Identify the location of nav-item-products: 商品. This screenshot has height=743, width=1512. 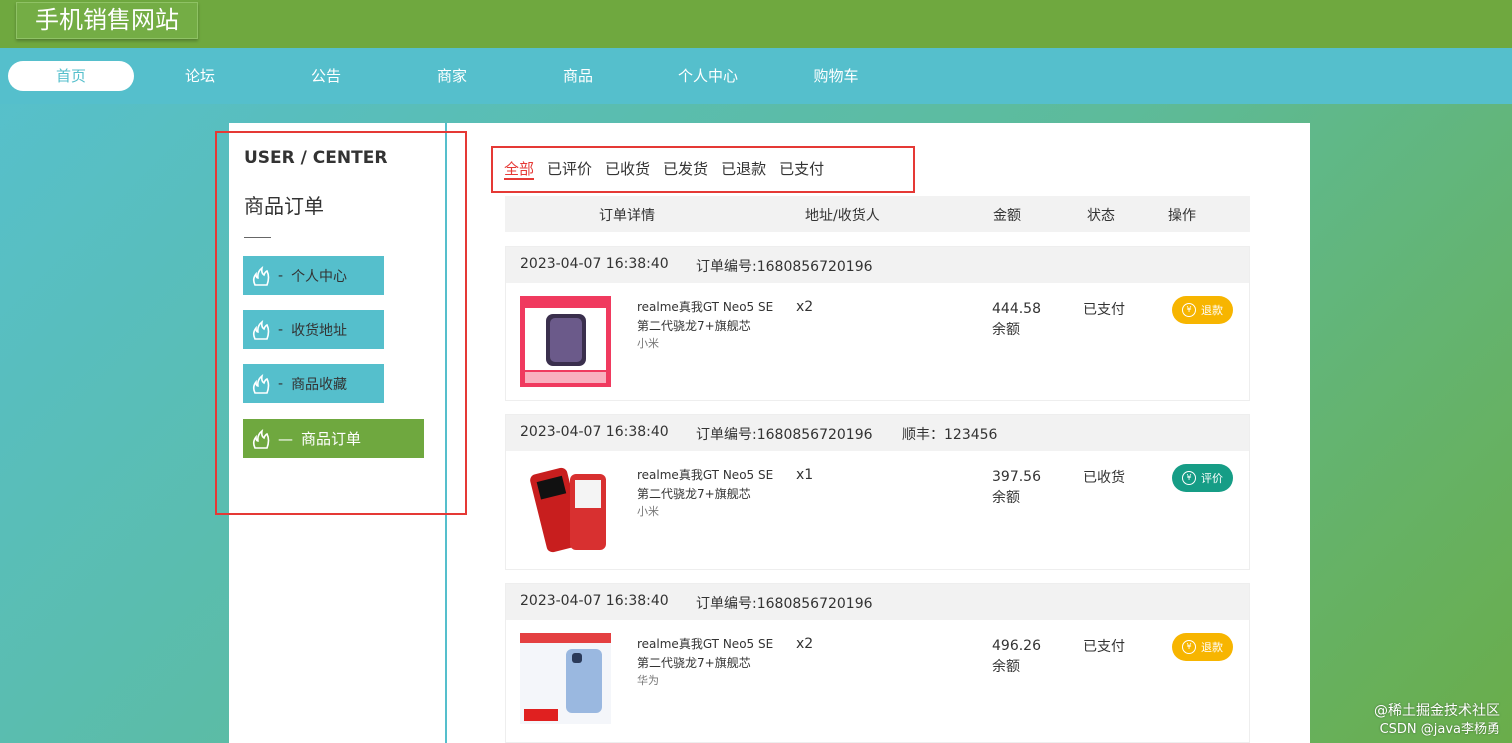
(578, 76).